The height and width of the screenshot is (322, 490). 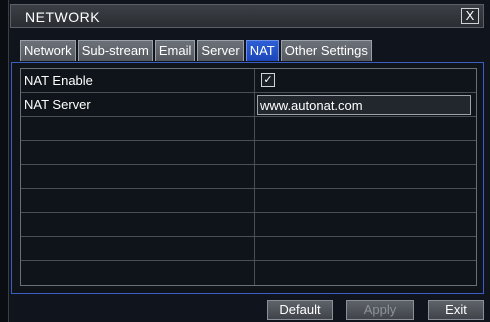 I want to click on exit-button: Exit, so click(x=456, y=310).